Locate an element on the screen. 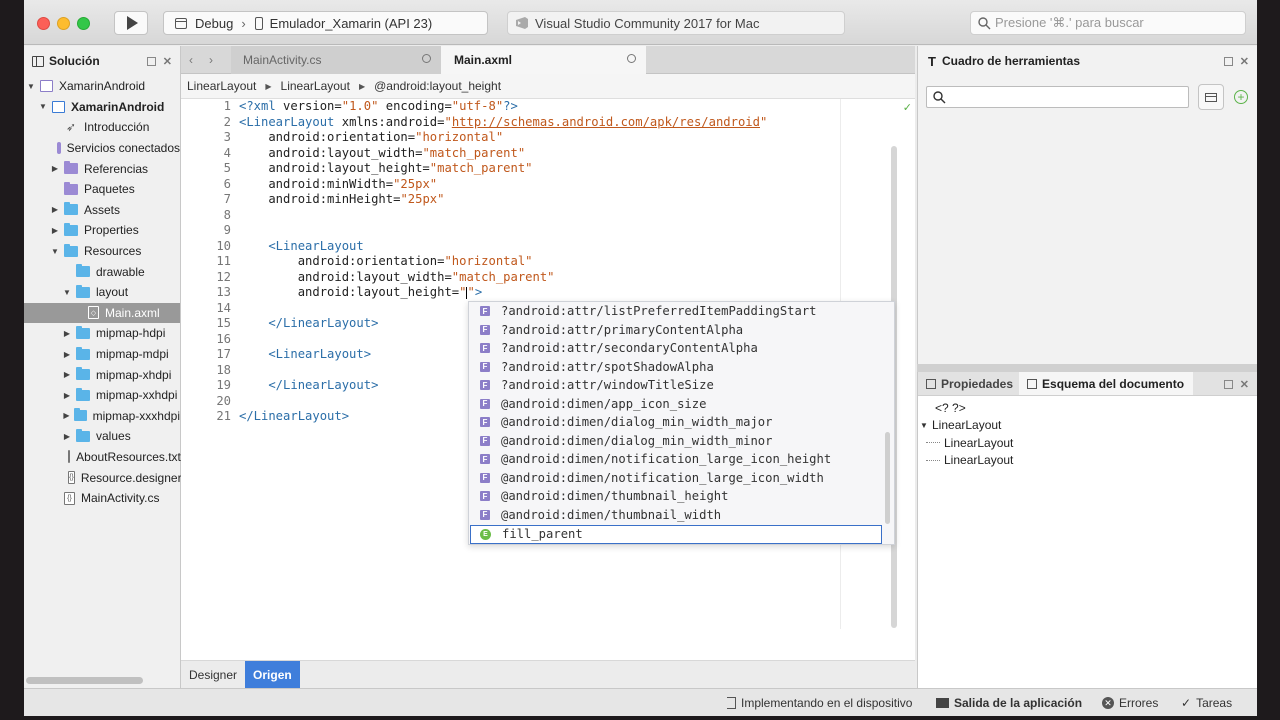  outline-item: ▼ LinearLayout is located at coordinates (1087, 426).